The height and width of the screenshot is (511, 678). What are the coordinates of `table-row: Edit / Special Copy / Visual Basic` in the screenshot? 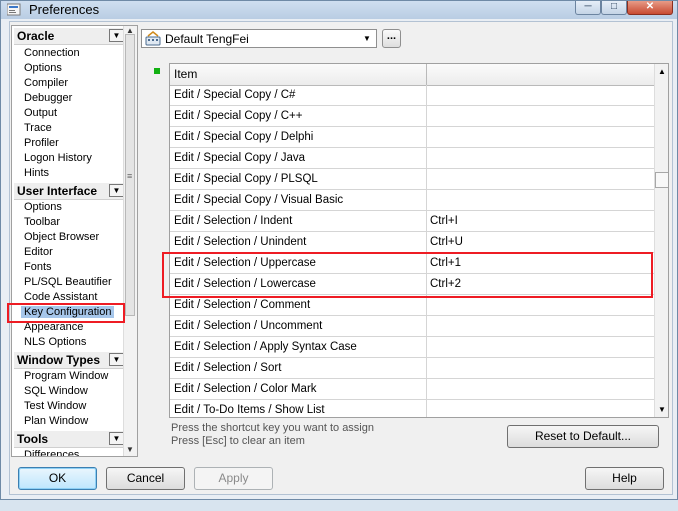 It's located at (412, 200).